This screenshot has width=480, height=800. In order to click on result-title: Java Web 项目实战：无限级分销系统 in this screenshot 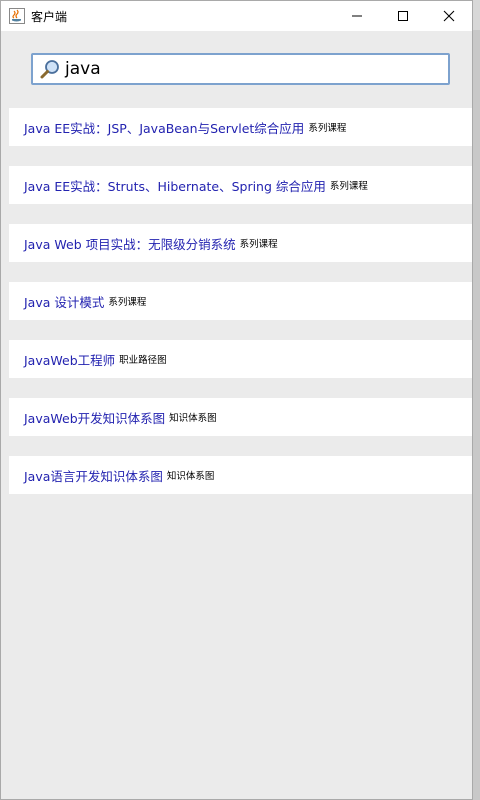, I will do `click(130, 243)`.